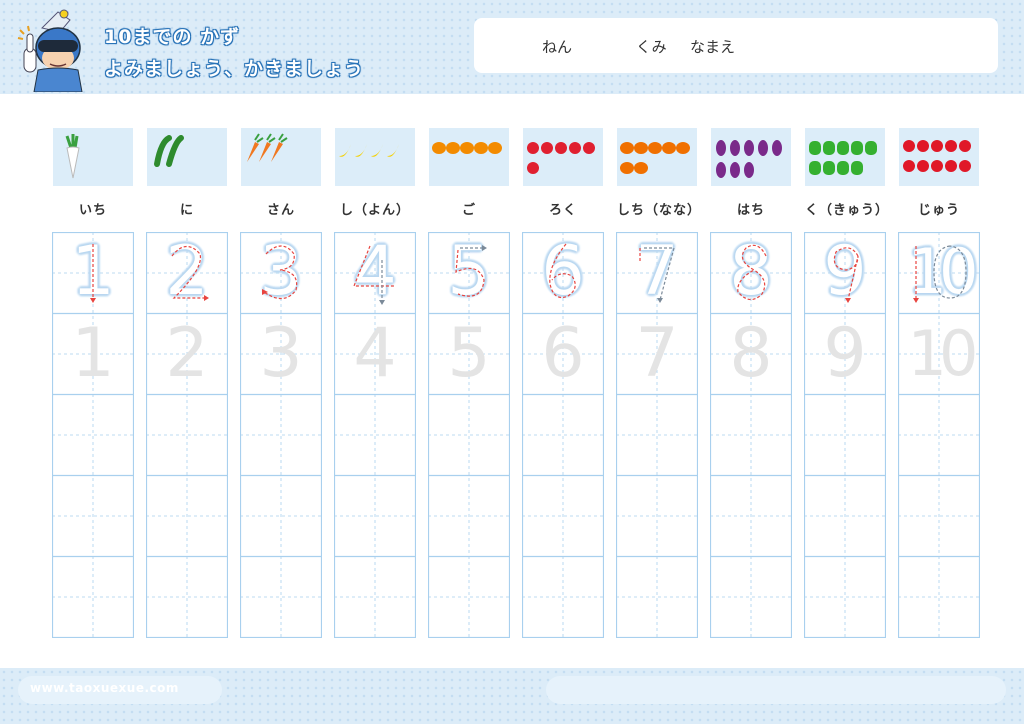 This screenshot has width=1024, height=724. Describe the element at coordinates (92, 210) in the screenshot. I see `reading-1: いち` at that location.